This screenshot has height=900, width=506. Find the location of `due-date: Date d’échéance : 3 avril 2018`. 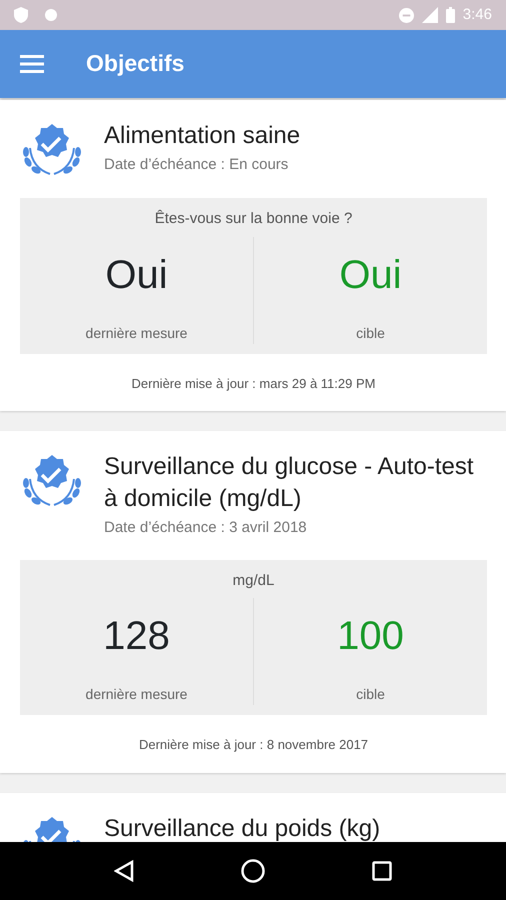

due-date: Date d’échéance : 3 avril 2018 is located at coordinates (206, 528).